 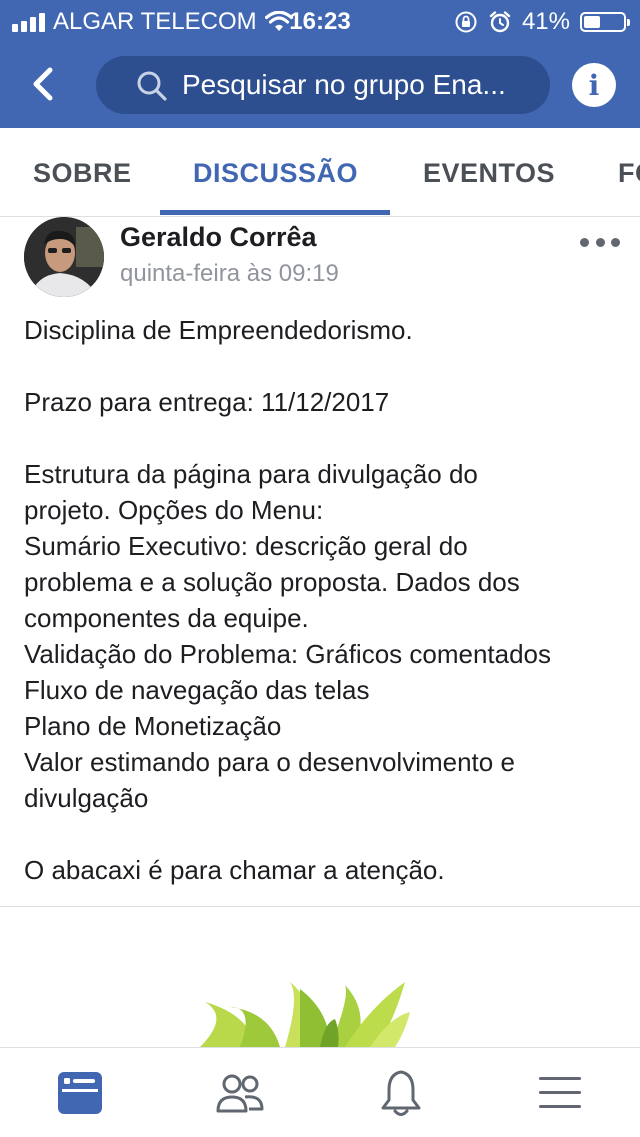 I want to click on bottom-navigation, so click(x=320, y=1092).